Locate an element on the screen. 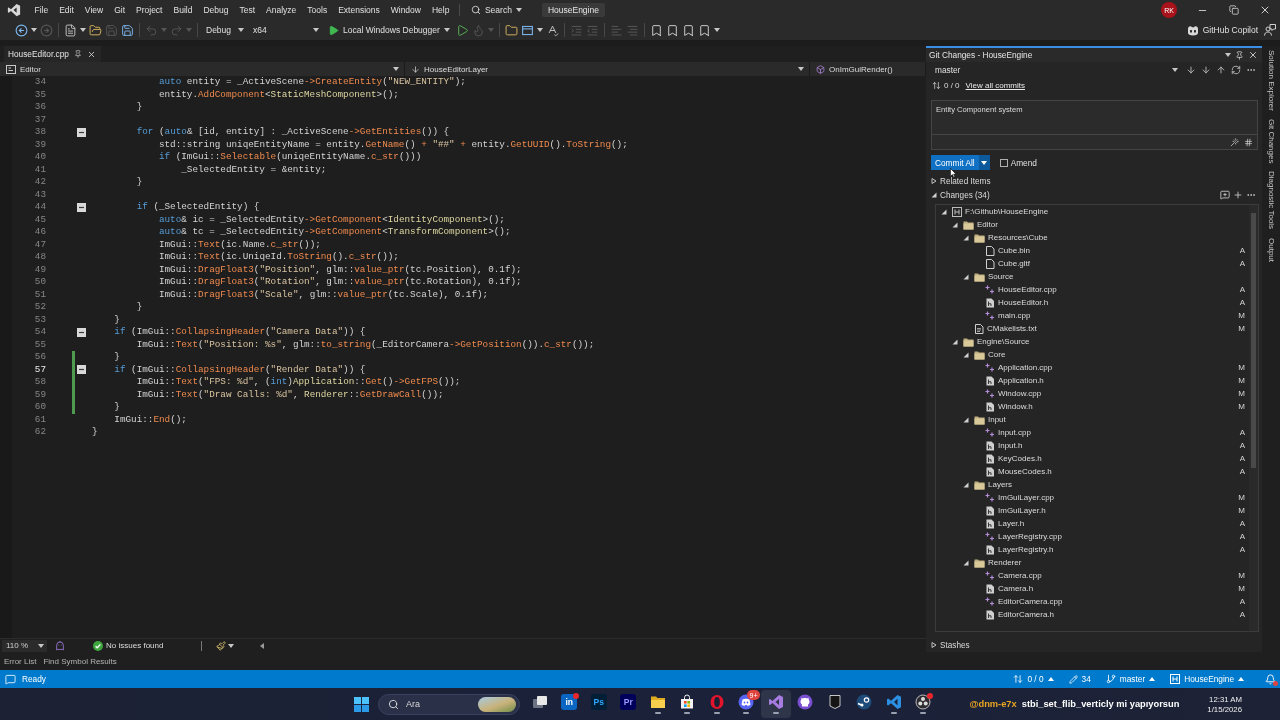 Image resolution: width=1280 pixels, height=720 pixels. comment-plus-icon is located at coordinates (1225, 195).